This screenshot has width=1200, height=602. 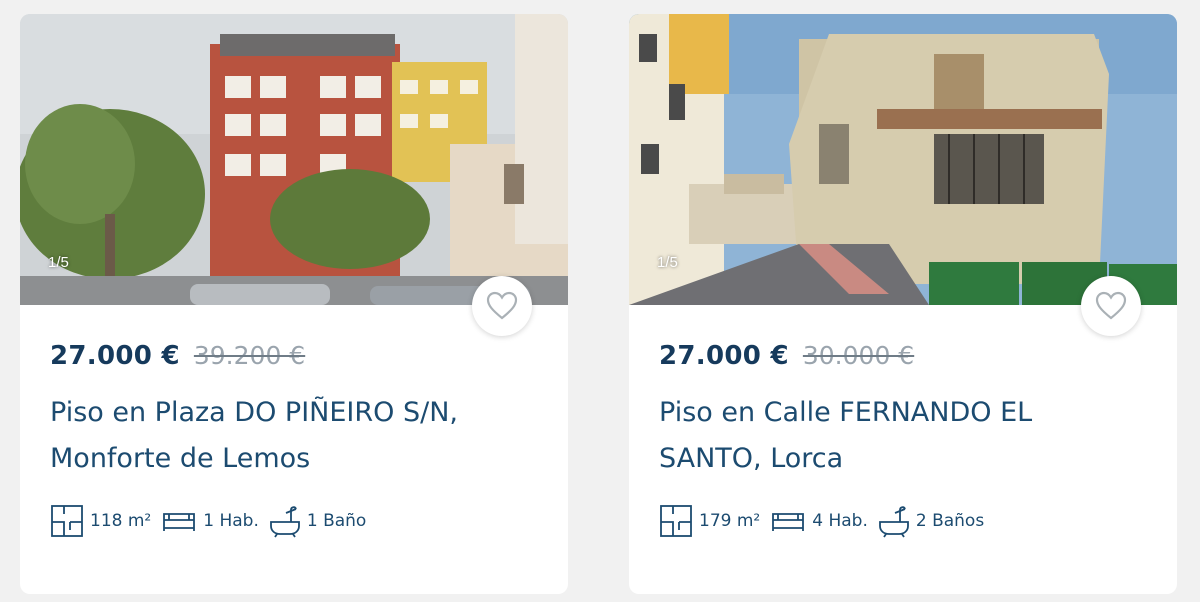 I want to click on baths-value: 1 Baño, so click(x=336, y=521).